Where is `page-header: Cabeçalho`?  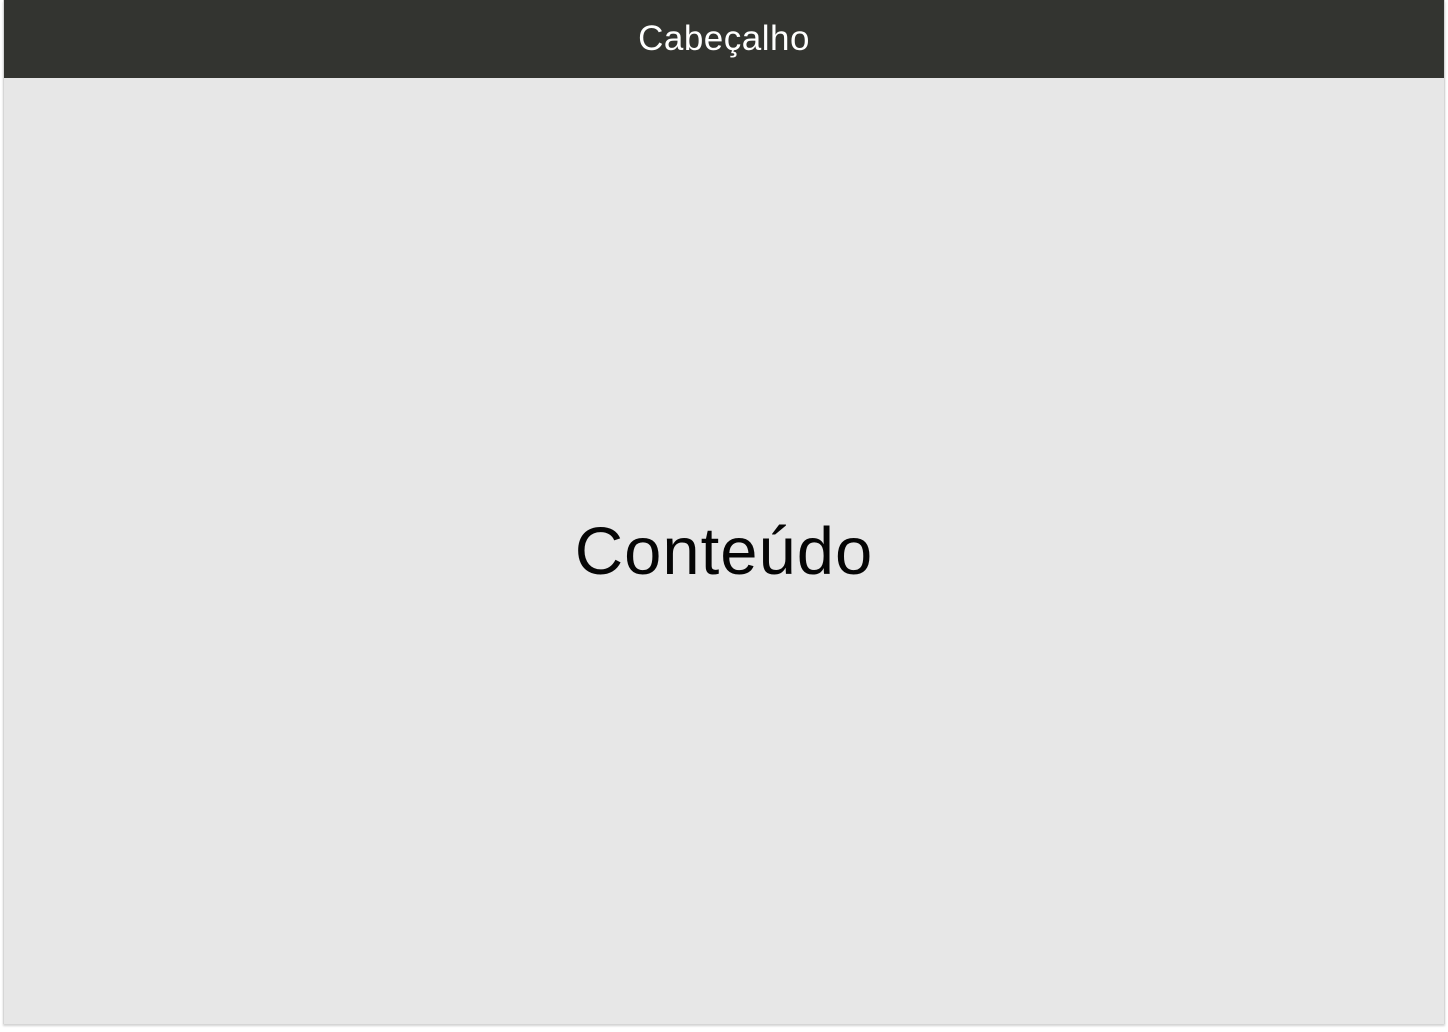 page-header: Cabeçalho is located at coordinates (724, 39).